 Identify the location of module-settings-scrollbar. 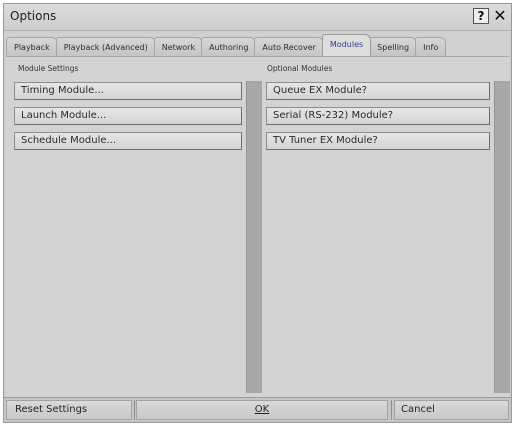
(254, 237).